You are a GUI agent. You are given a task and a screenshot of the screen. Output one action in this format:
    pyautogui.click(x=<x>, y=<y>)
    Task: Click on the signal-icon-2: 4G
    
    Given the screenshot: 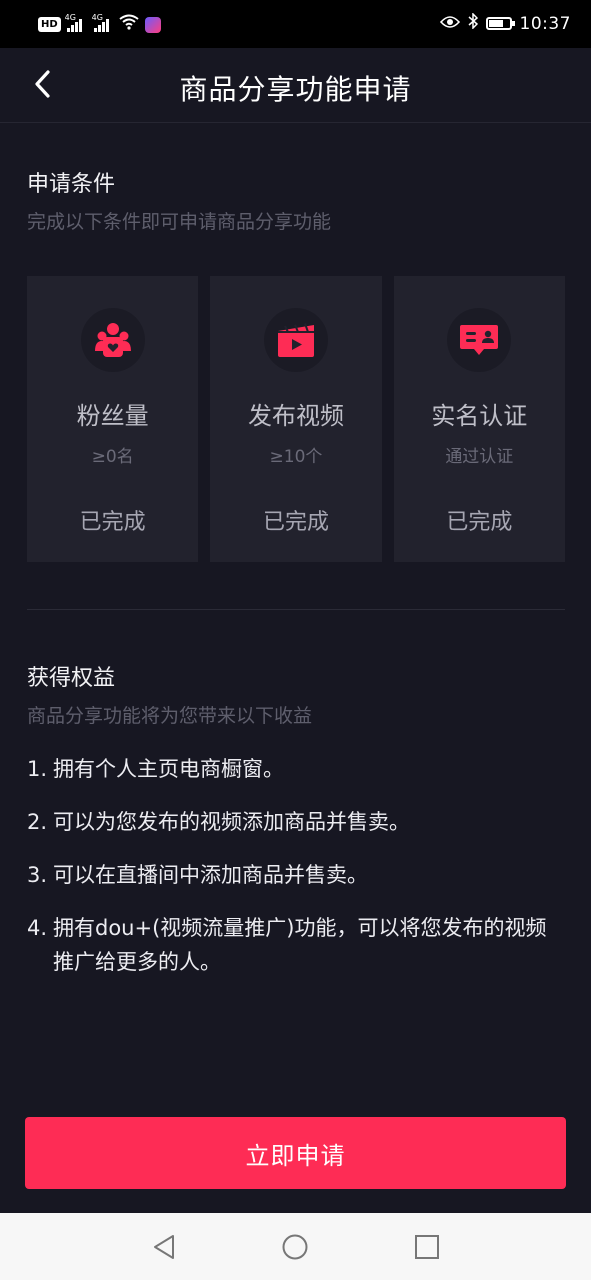 What is the action you would take?
    pyautogui.click(x=100, y=22)
    